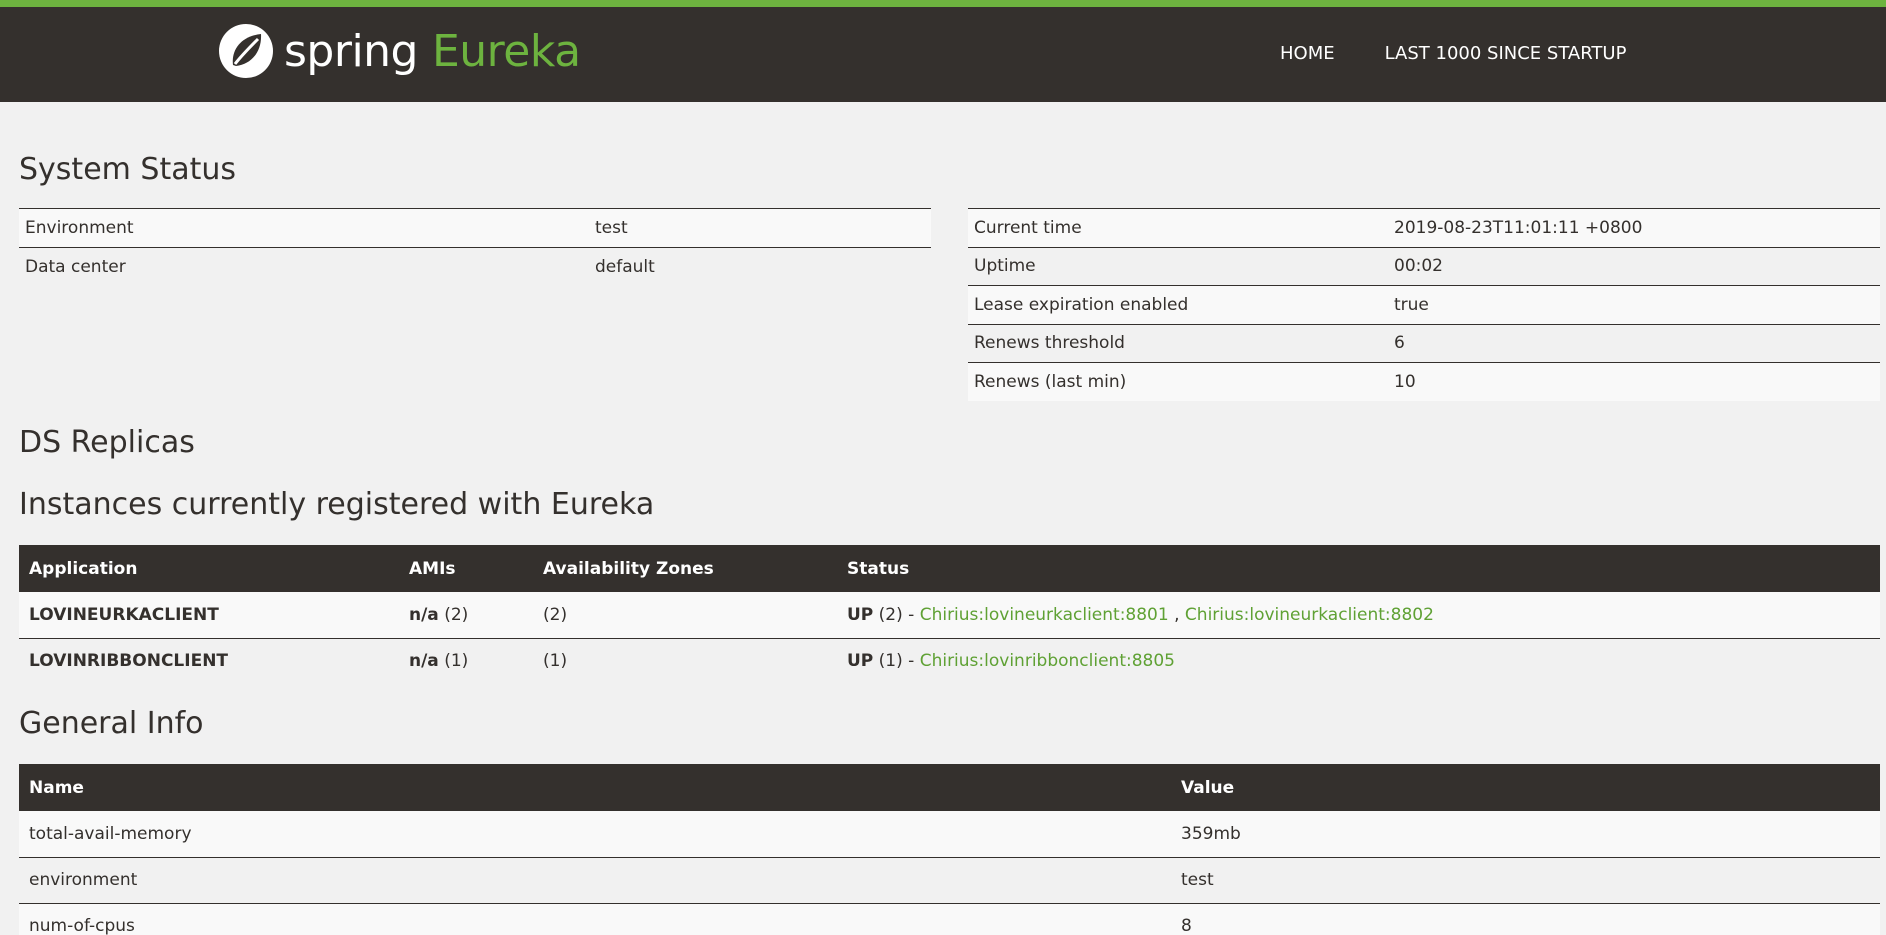 This screenshot has height=935, width=1886. Describe the element at coordinates (1506, 53) in the screenshot. I see `nav-last-1000-link: LAST 1000 SINCE STARTUP` at that location.